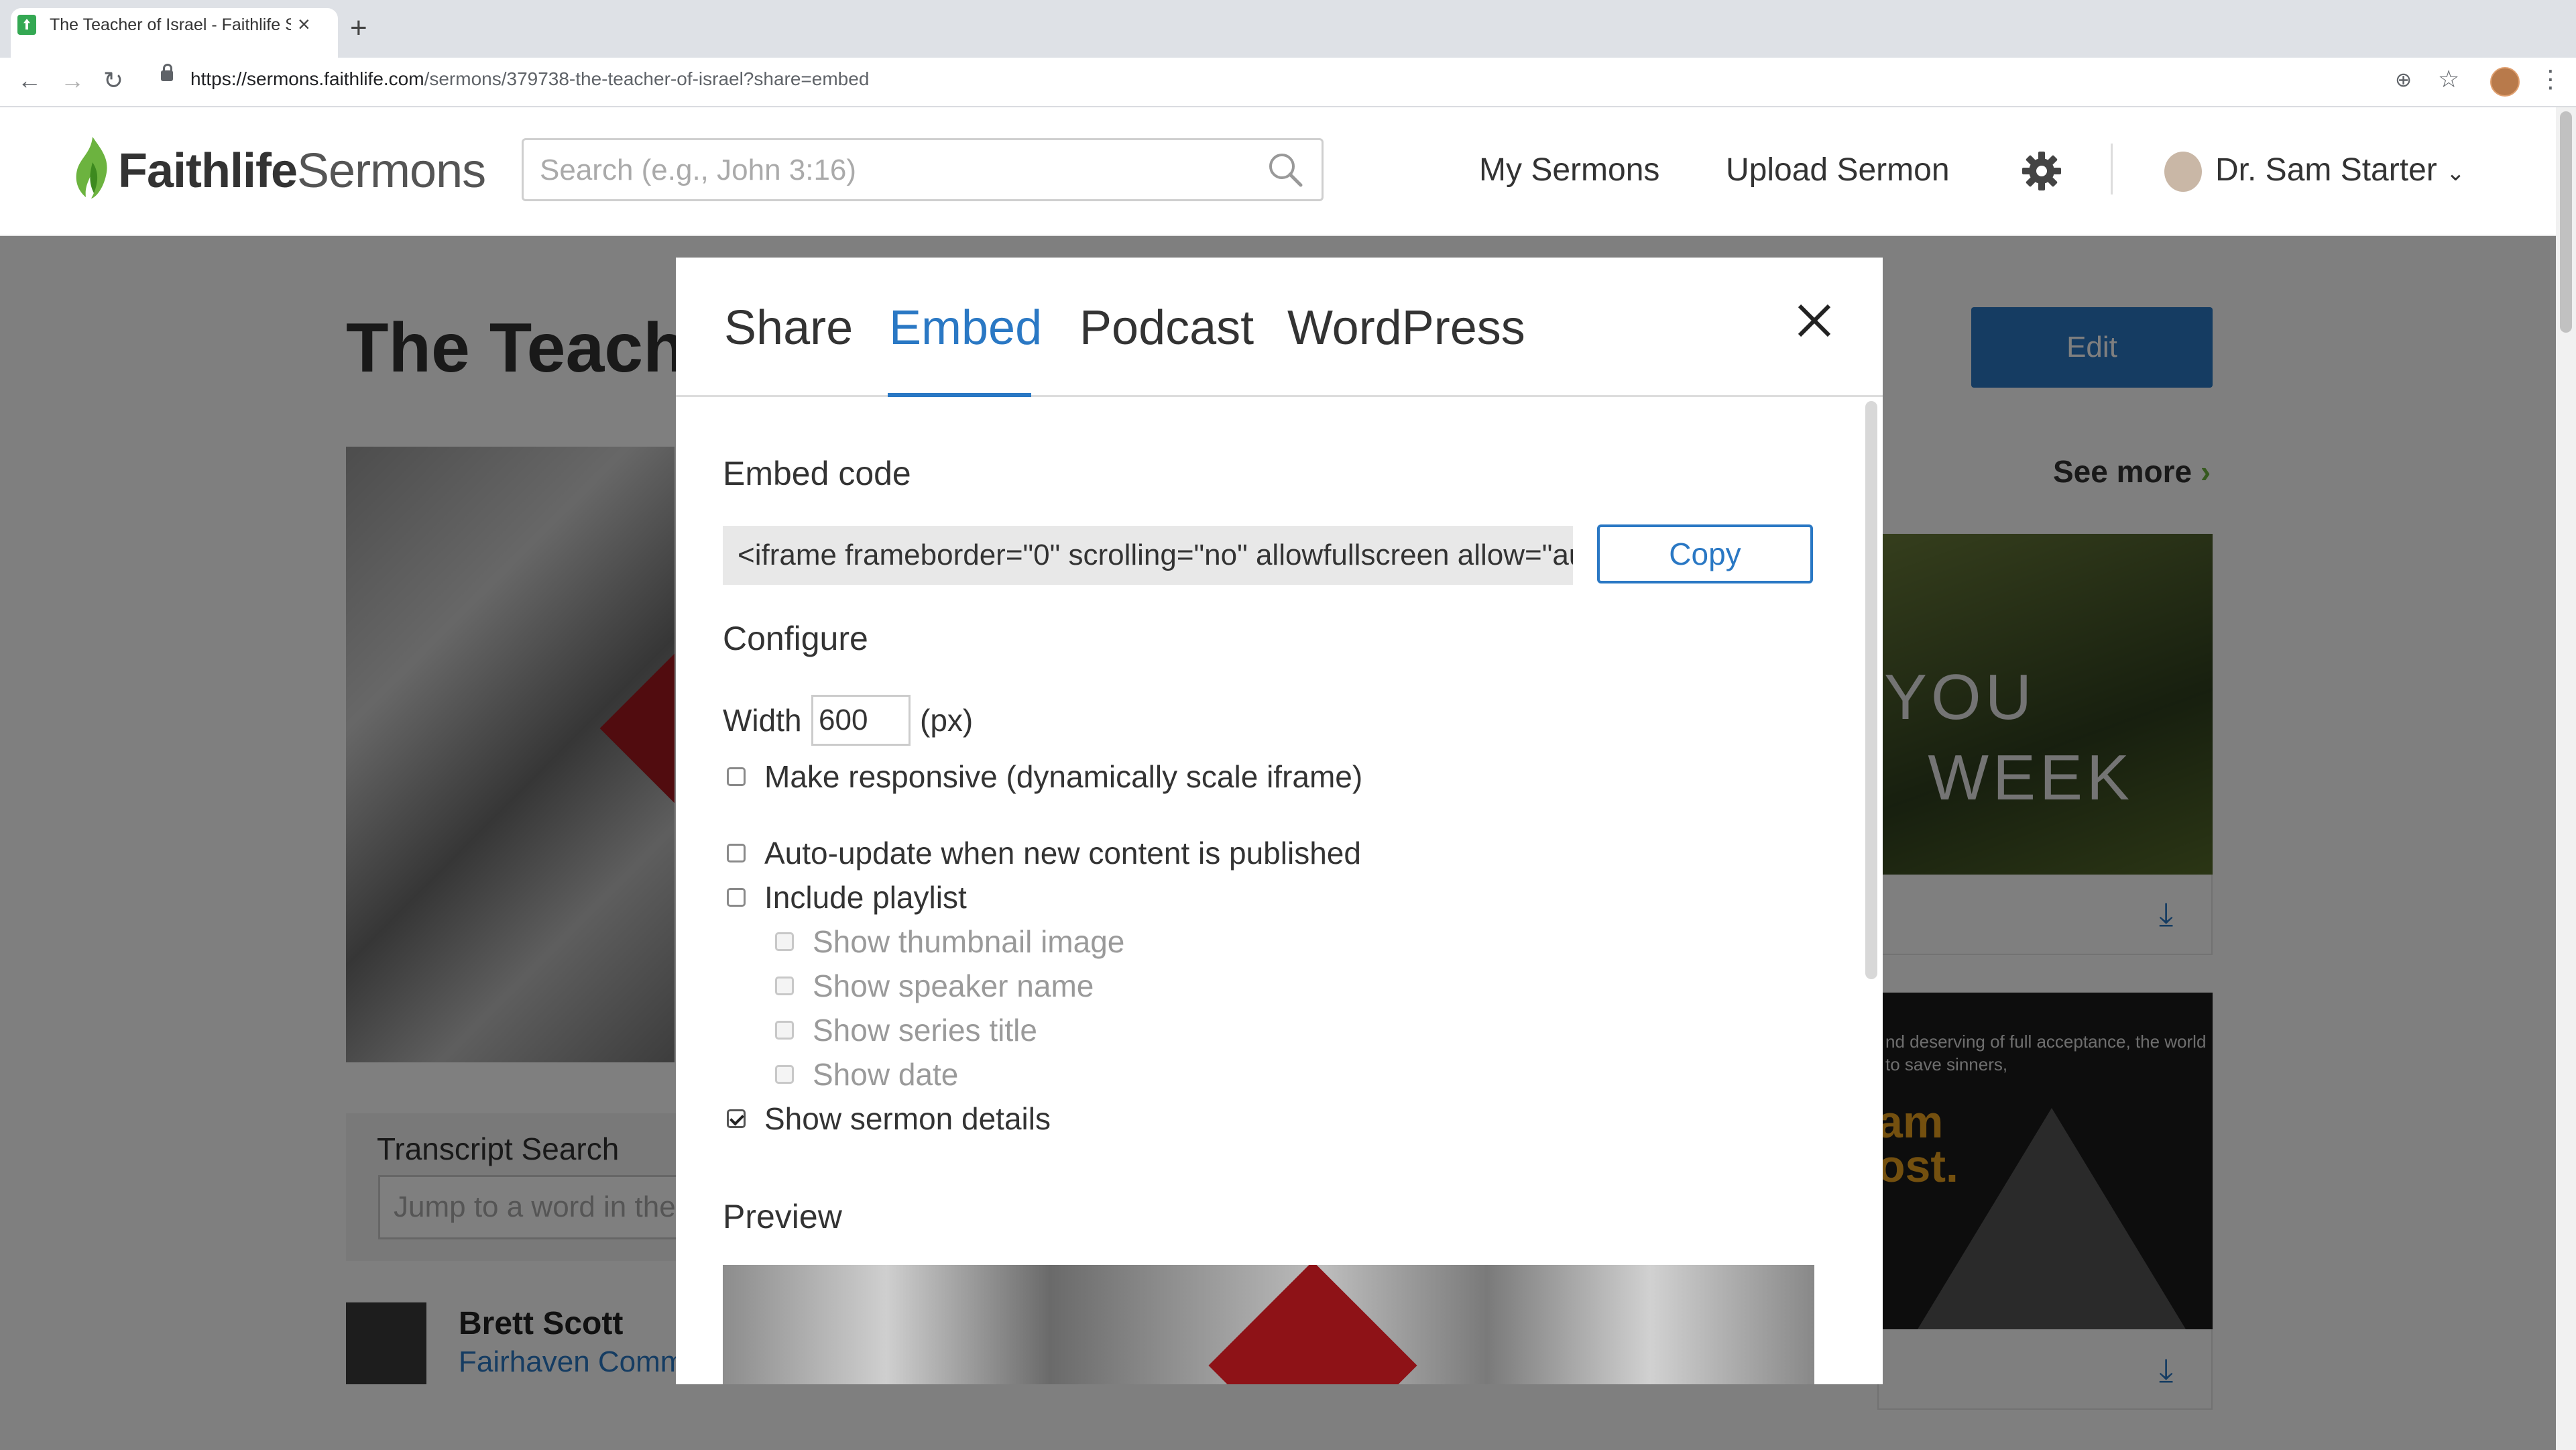 This screenshot has width=2576, height=1450. I want to click on forward-icon: →, so click(72, 80).